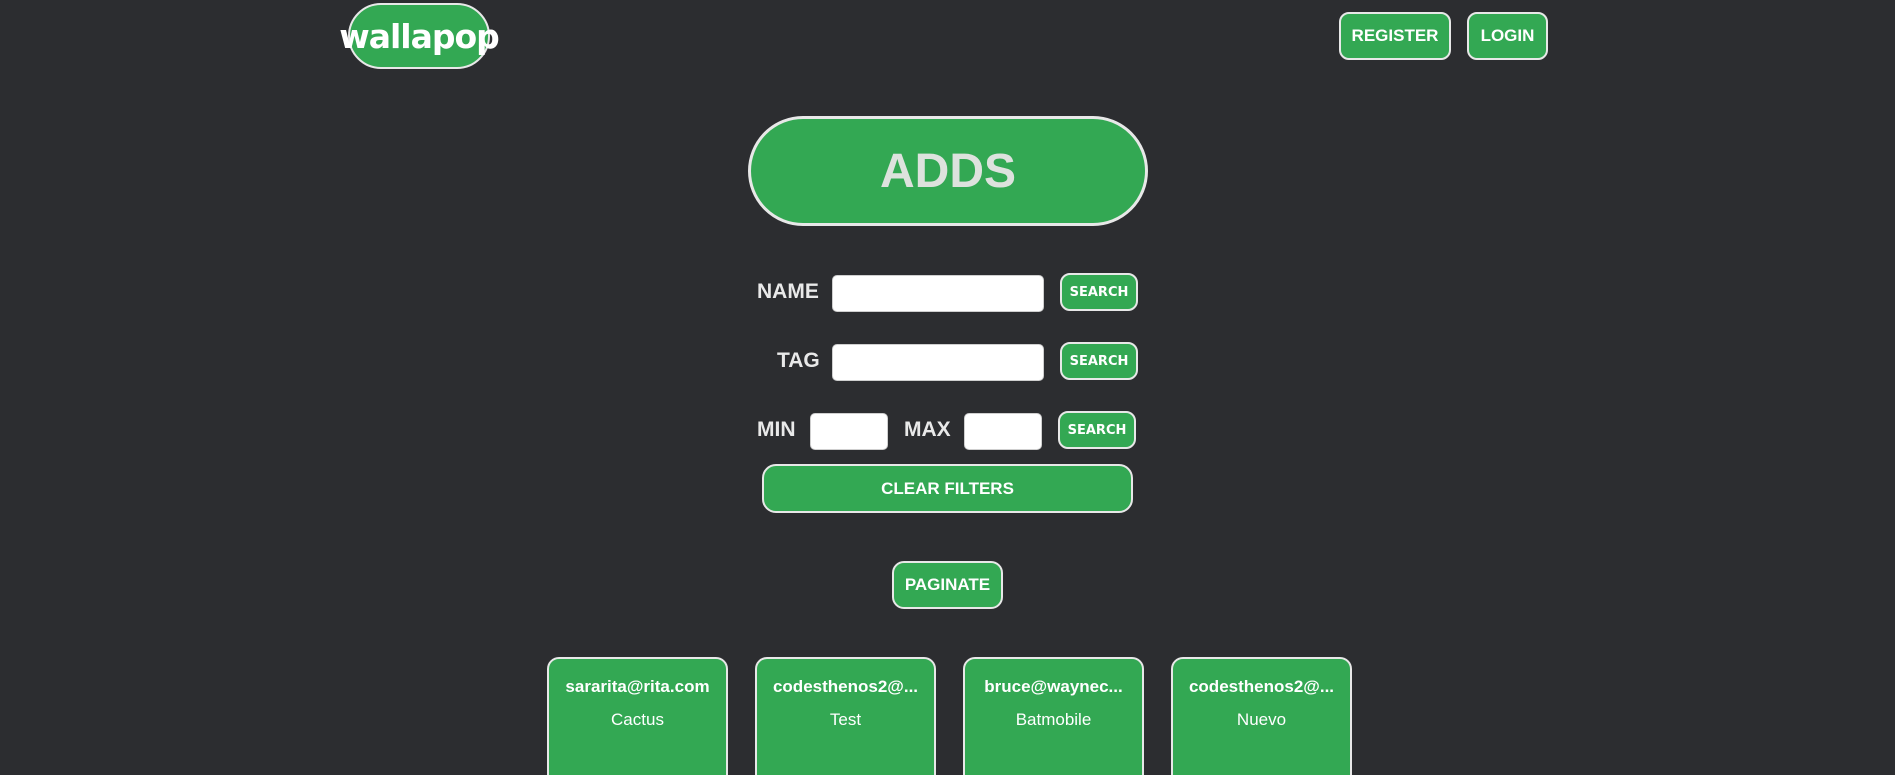 The width and height of the screenshot is (1895, 775). I want to click on ad-owner-email: sararita@rita.com, so click(637, 686).